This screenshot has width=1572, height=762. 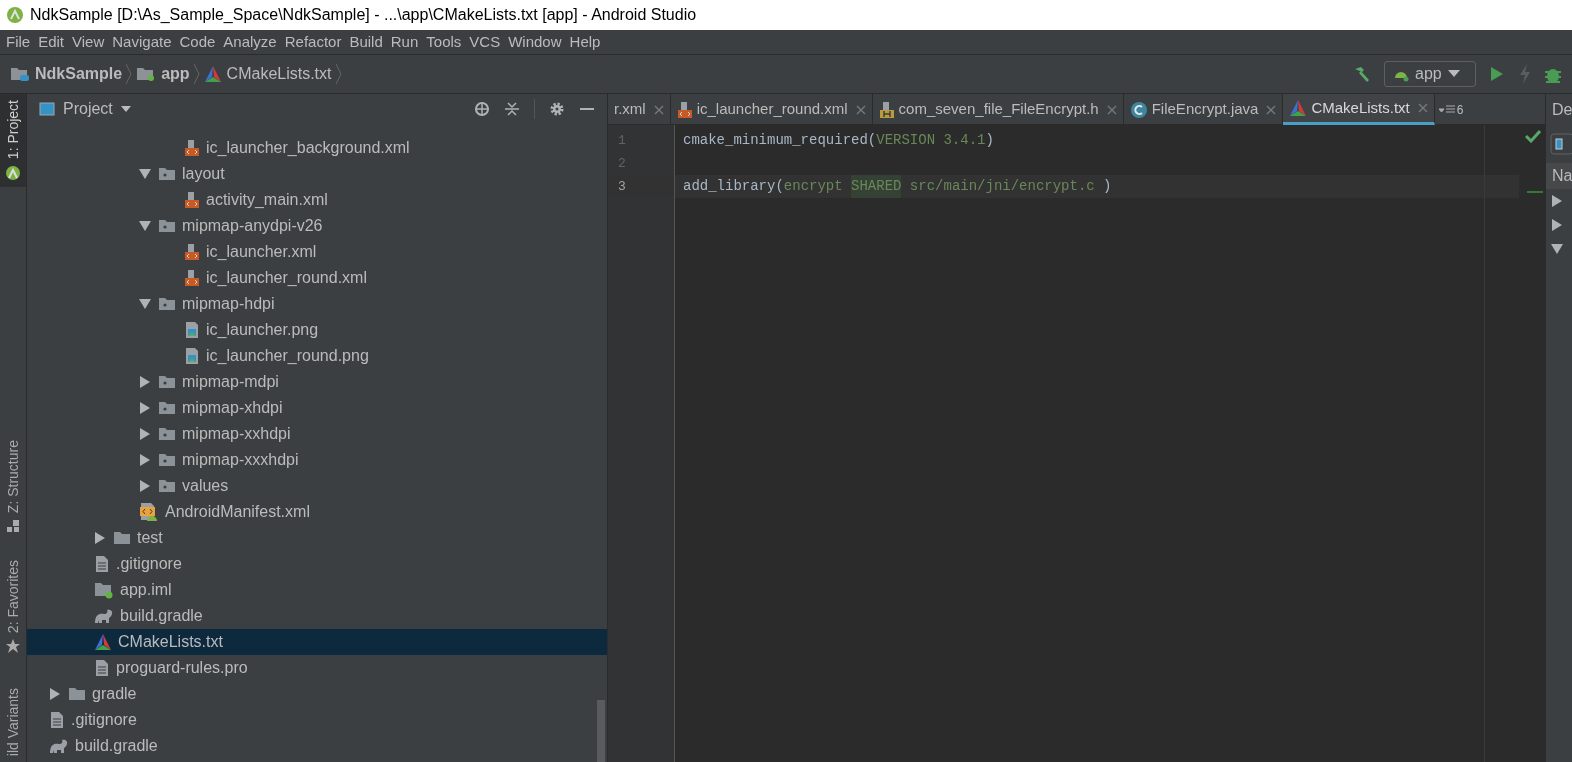 I want to click on breadcrumb: app, so click(x=163, y=74).